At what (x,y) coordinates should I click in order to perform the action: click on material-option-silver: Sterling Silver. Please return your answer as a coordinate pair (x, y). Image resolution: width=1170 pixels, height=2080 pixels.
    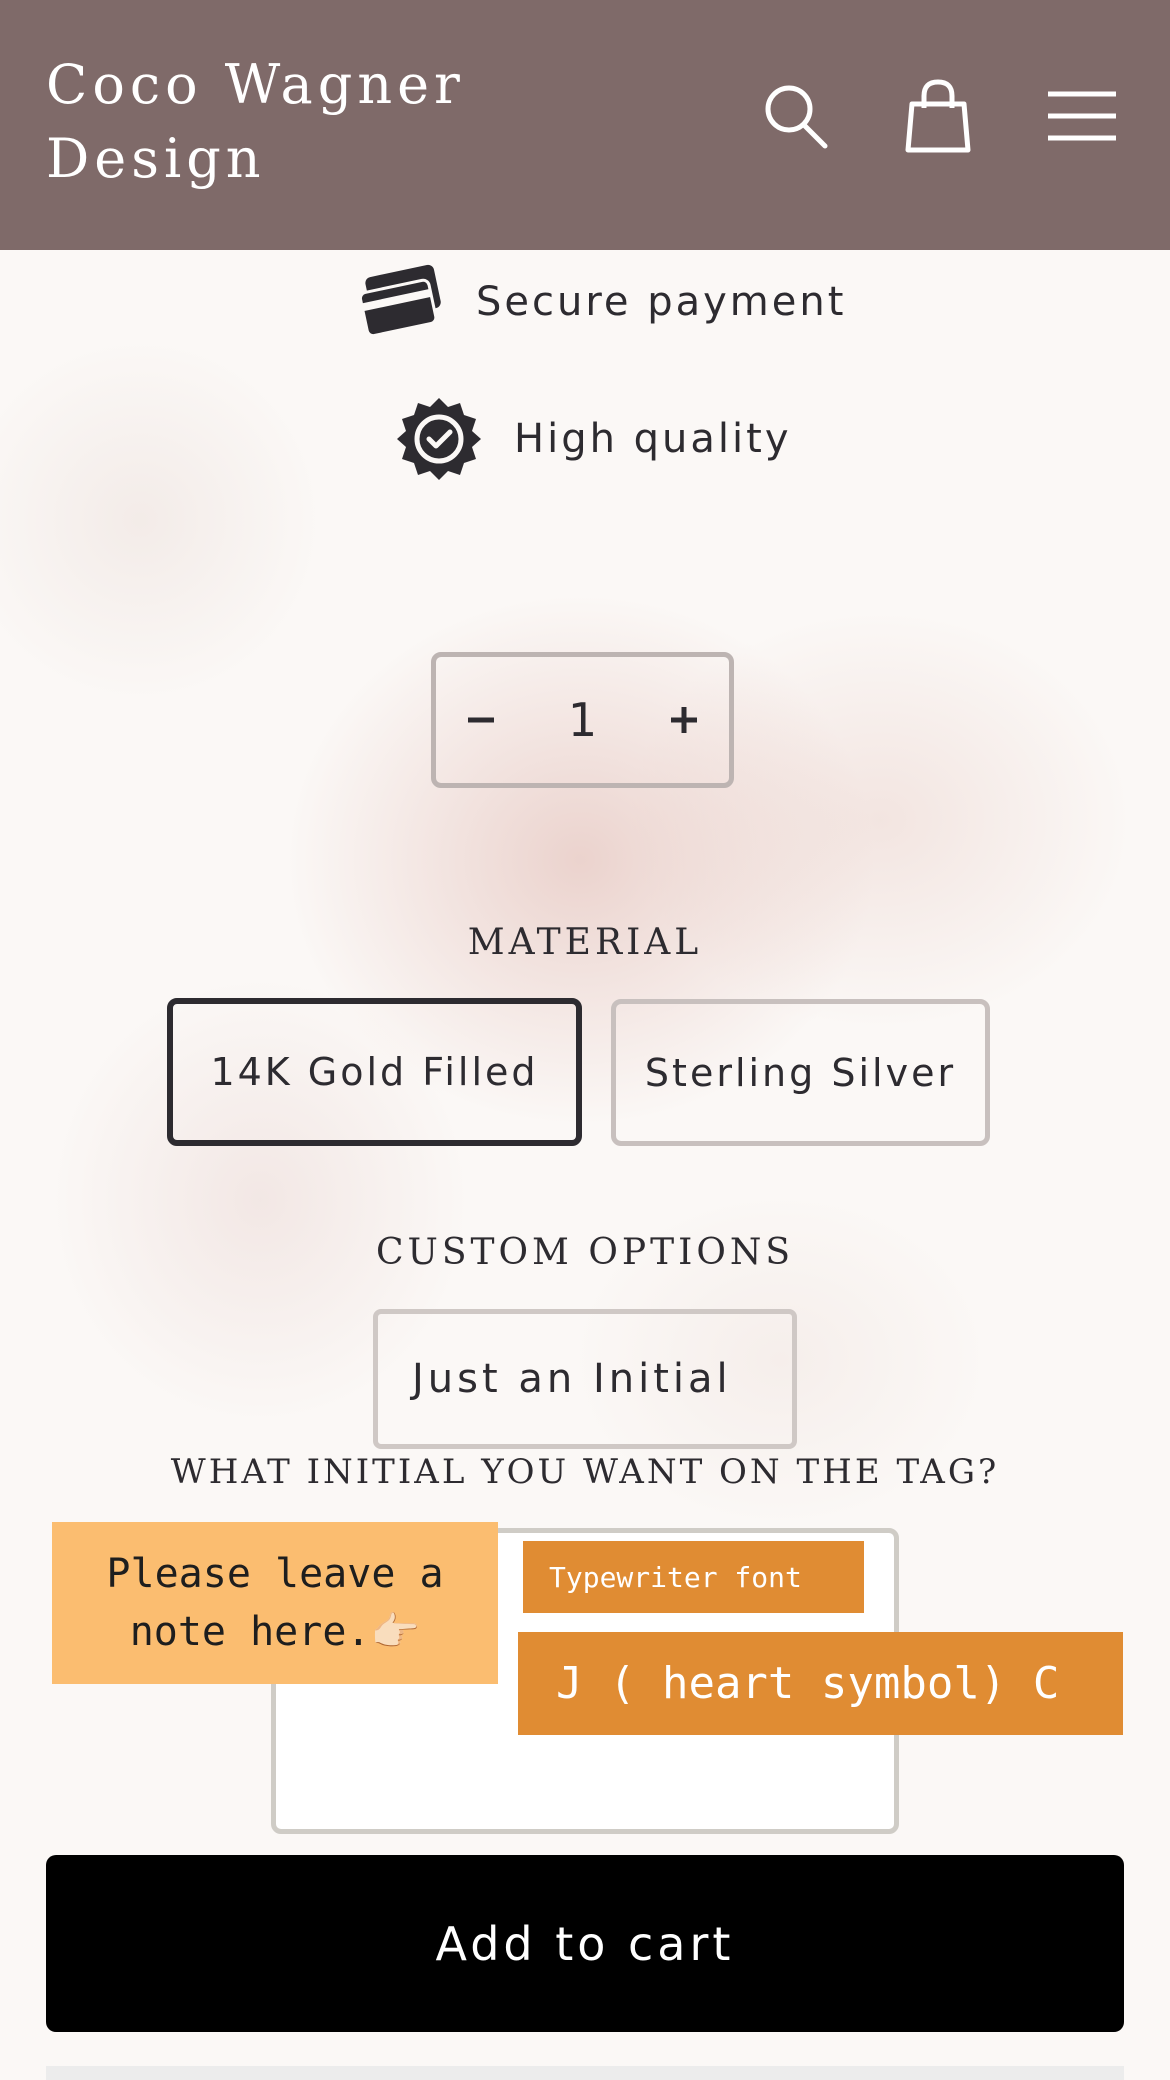
    Looking at the image, I should click on (800, 1072).